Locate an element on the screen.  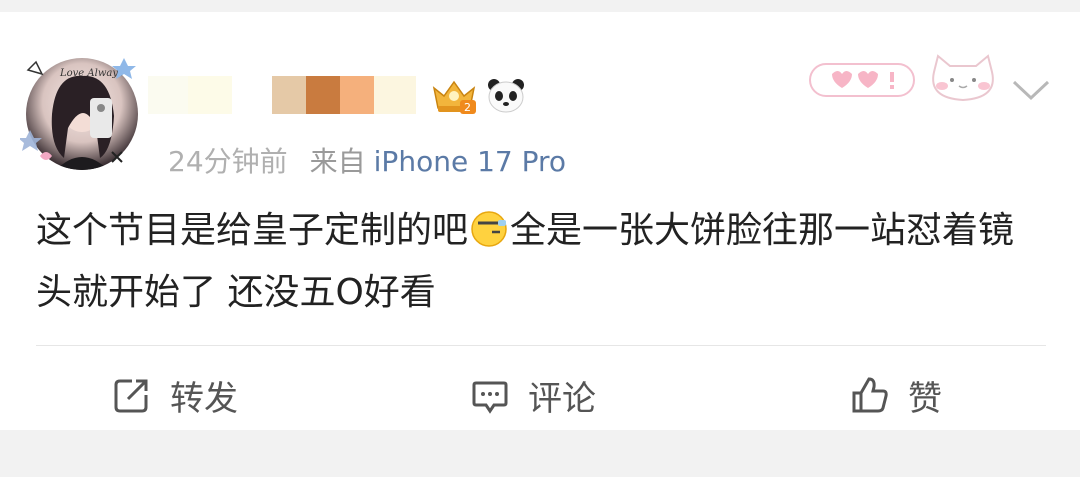
repost-label: 转发 is located at coordinates (204, 398).